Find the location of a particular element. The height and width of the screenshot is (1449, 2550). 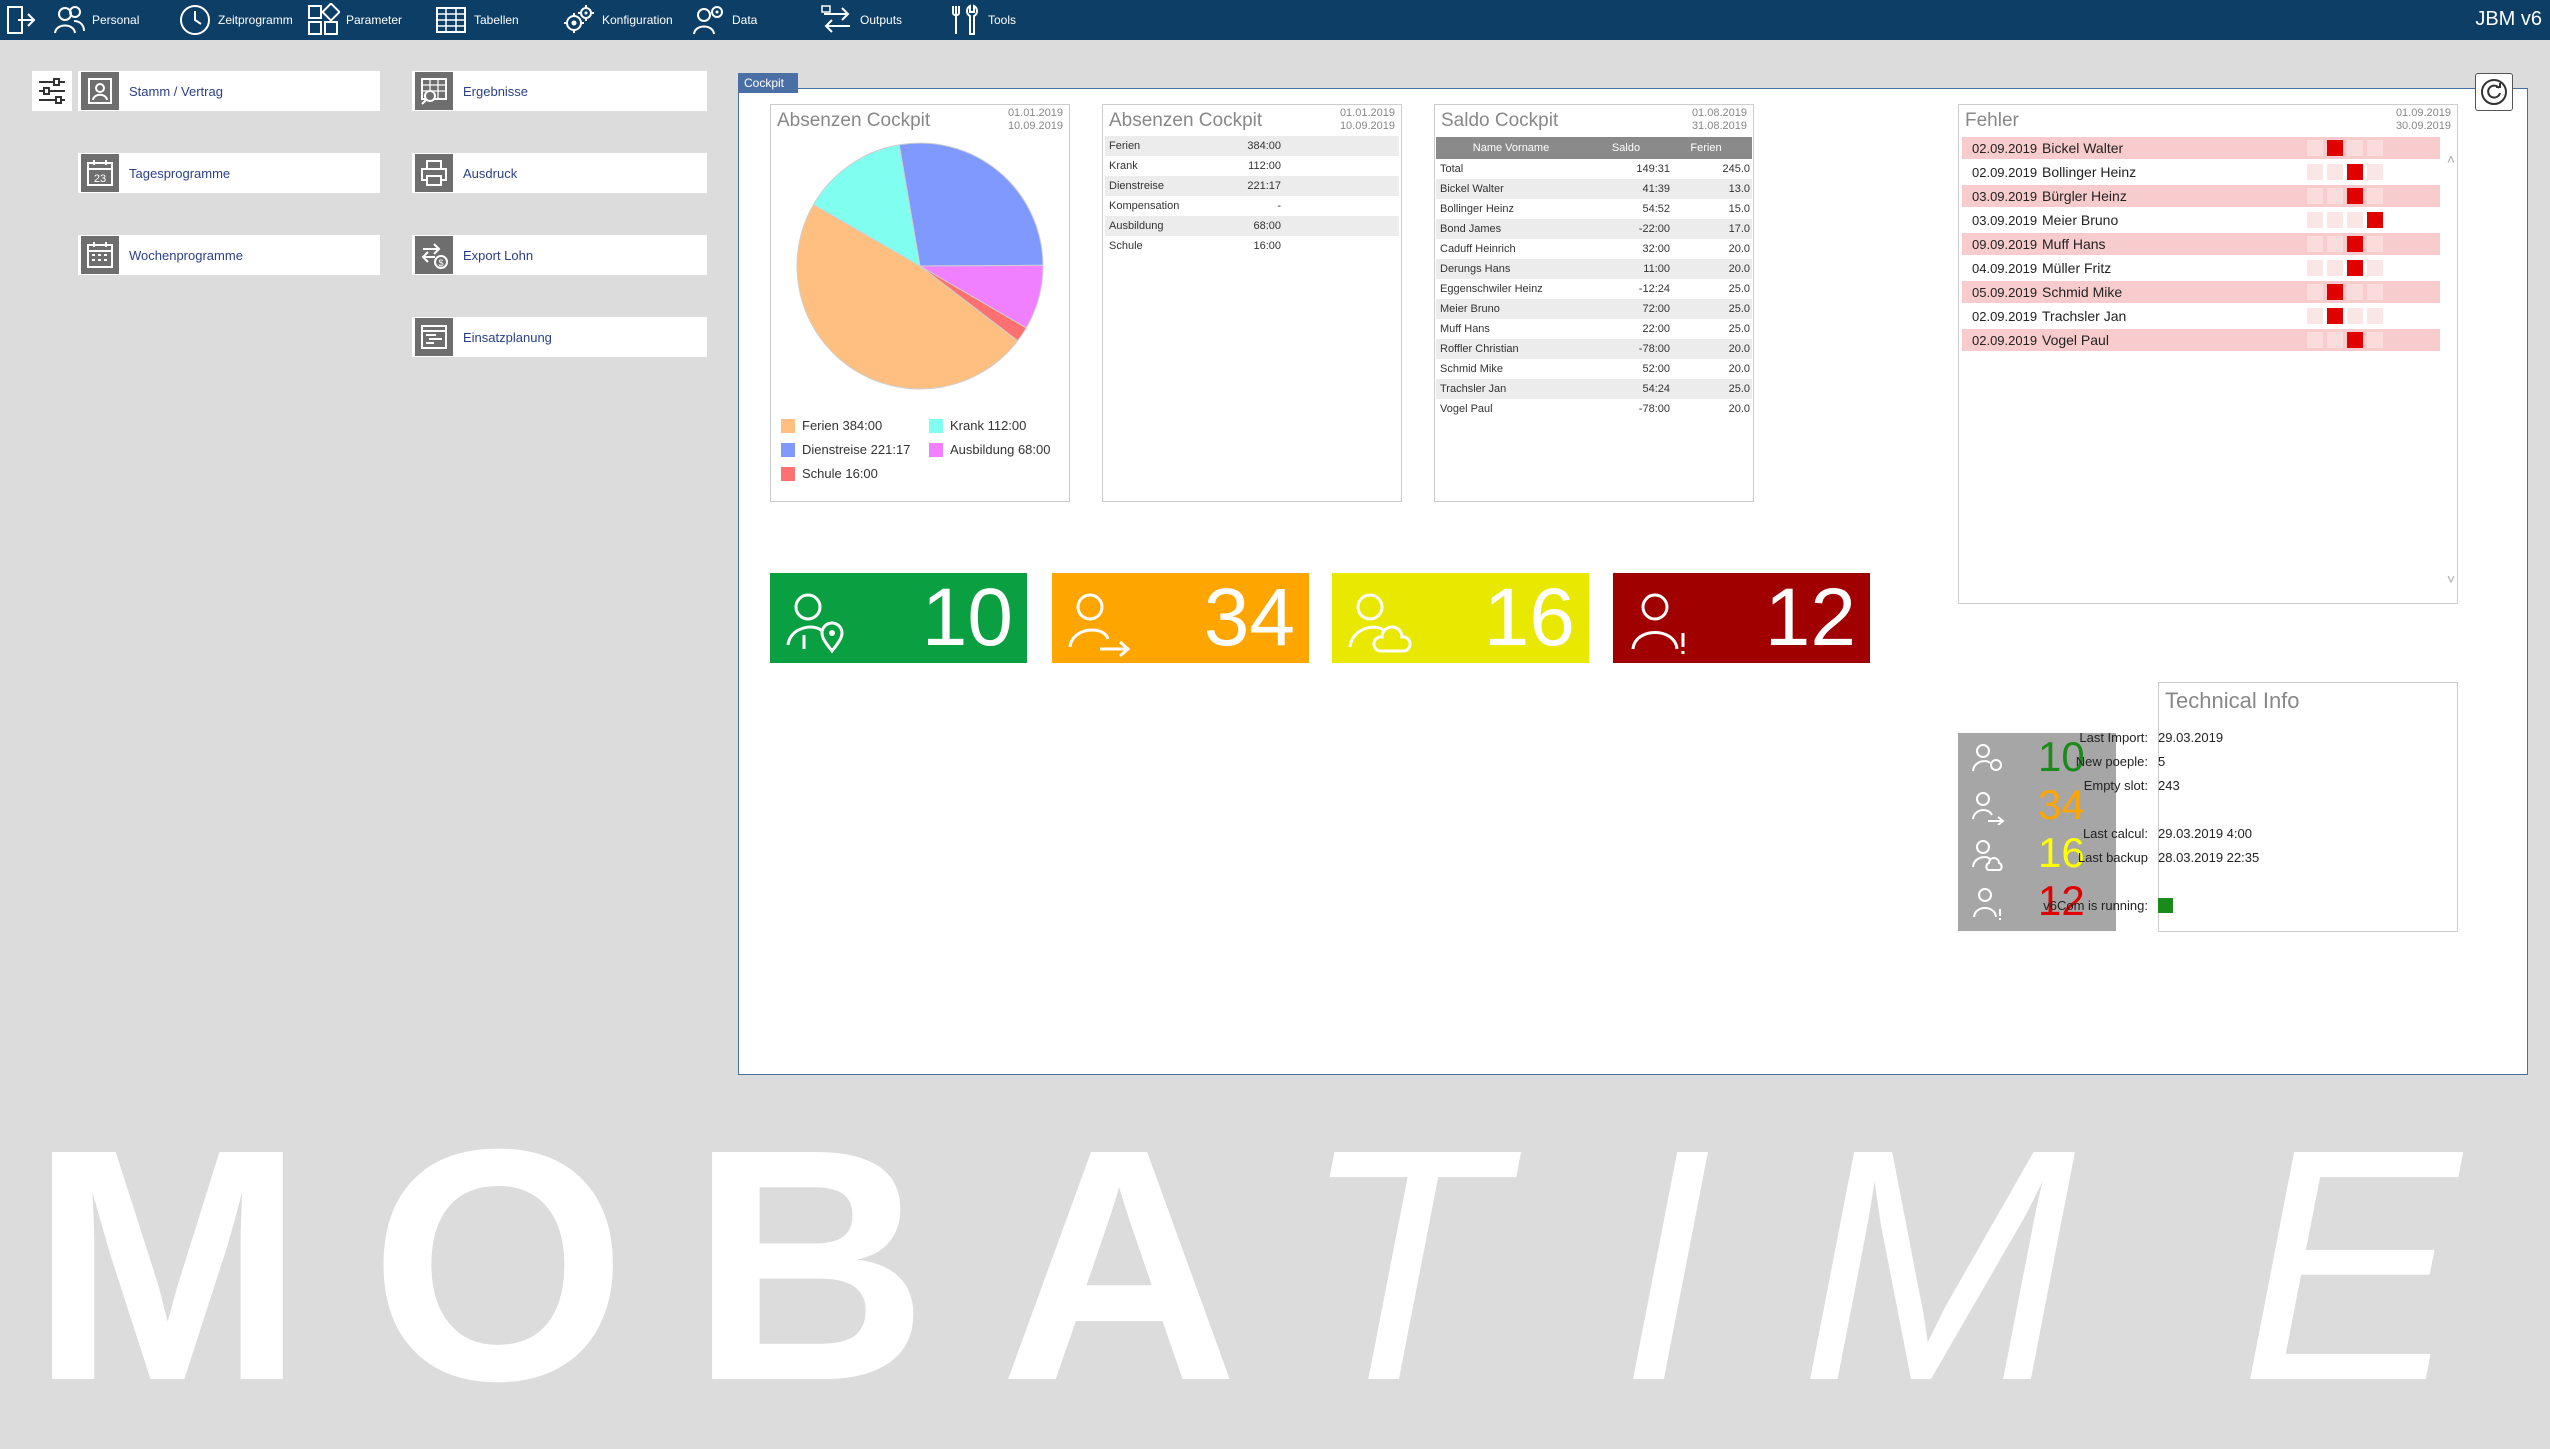

grid-shapes-icon is located at coordinates (324, 19).